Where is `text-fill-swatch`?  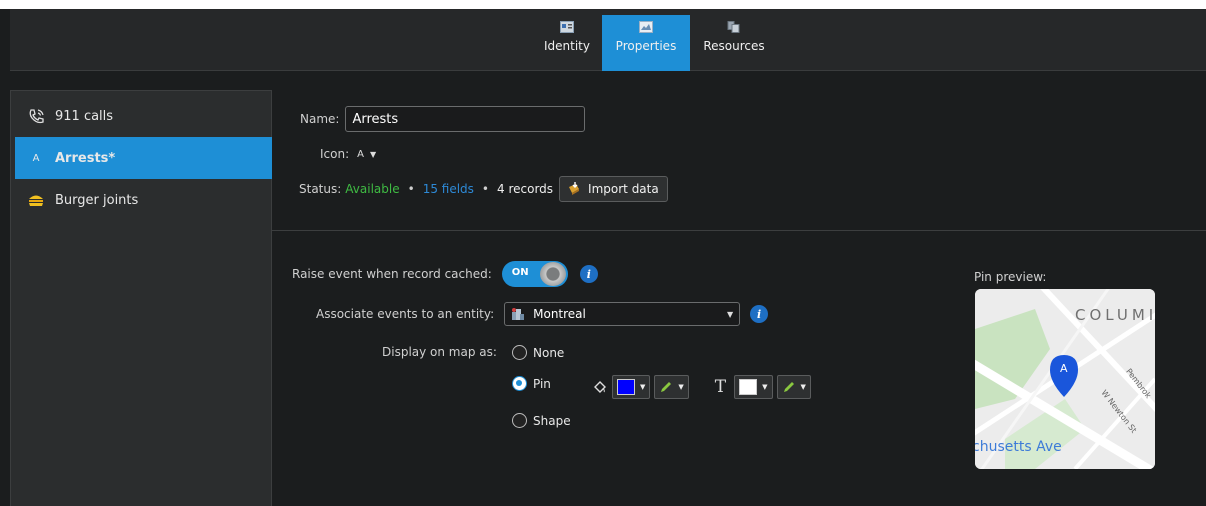
text-fill-swatch is located at coordinates (748, 387).